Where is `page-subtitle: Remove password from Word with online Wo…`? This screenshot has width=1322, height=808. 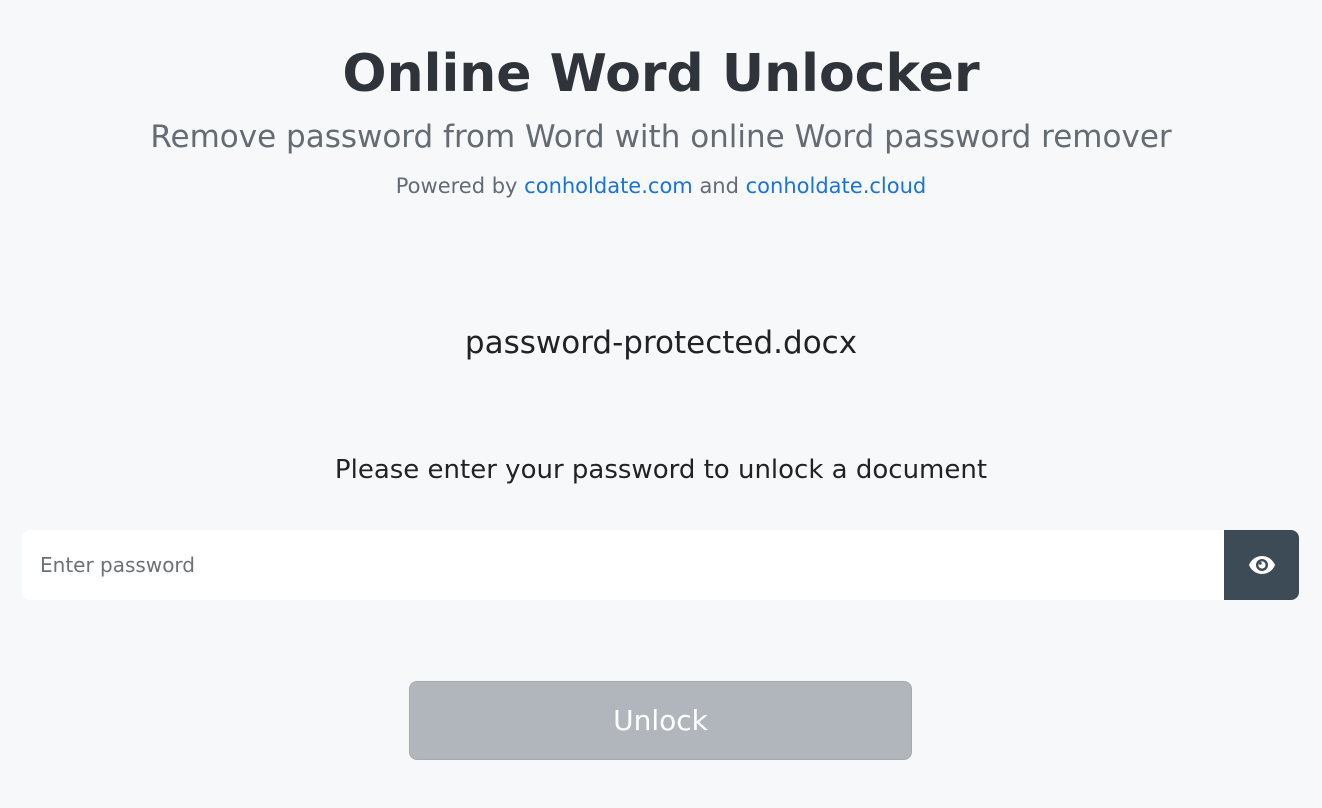
page-subtitle: Remove password from Word with online Wo… is located at coordinates (661, 137).